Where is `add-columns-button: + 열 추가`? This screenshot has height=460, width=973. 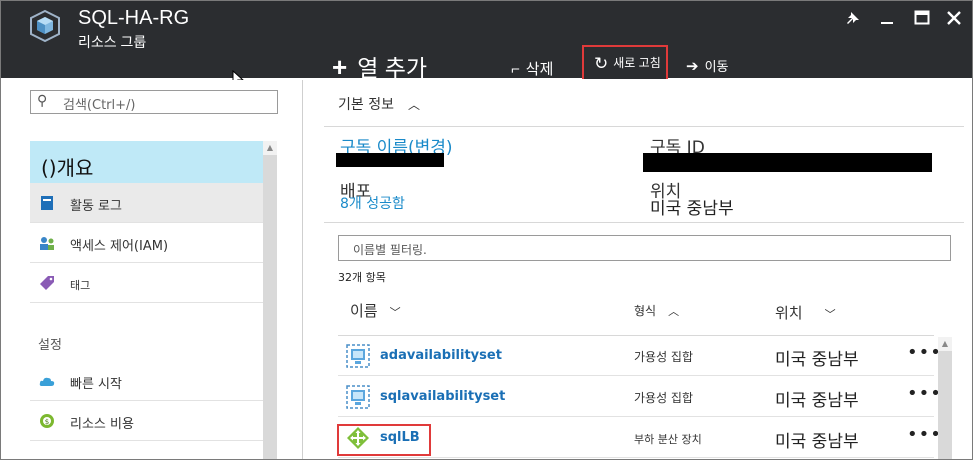 add-columns-button: + 열 추가 is located at coordinates (379, 66).